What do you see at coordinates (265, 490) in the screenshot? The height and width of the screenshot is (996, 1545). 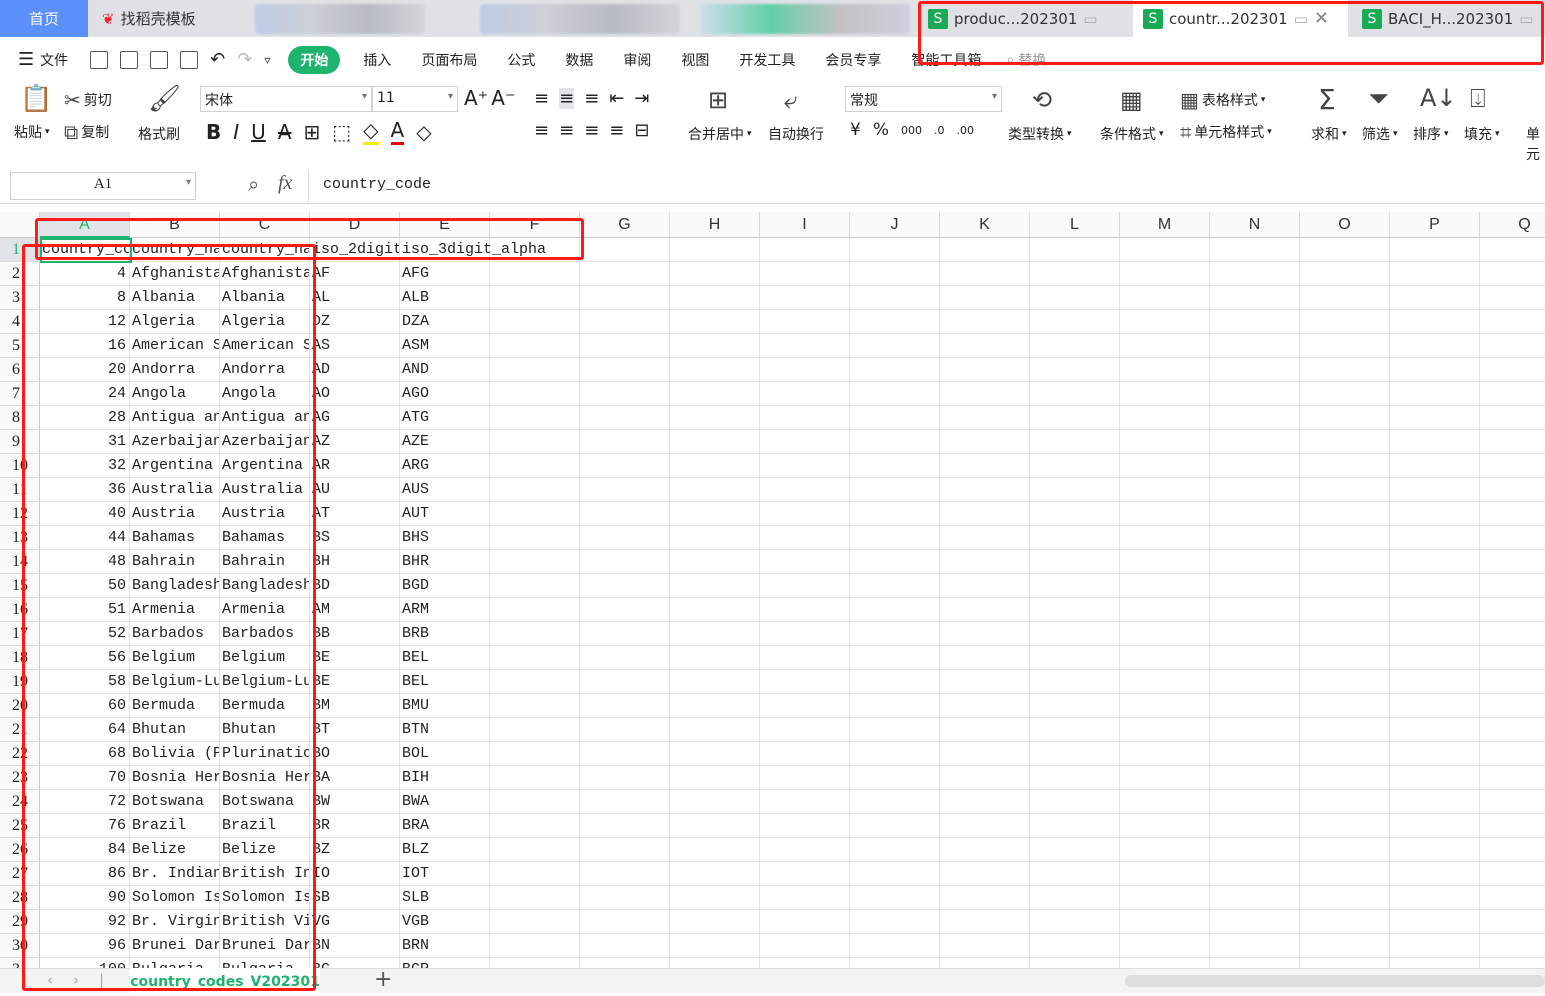 I see `cell: Australia` at bounding box center [265, 490].